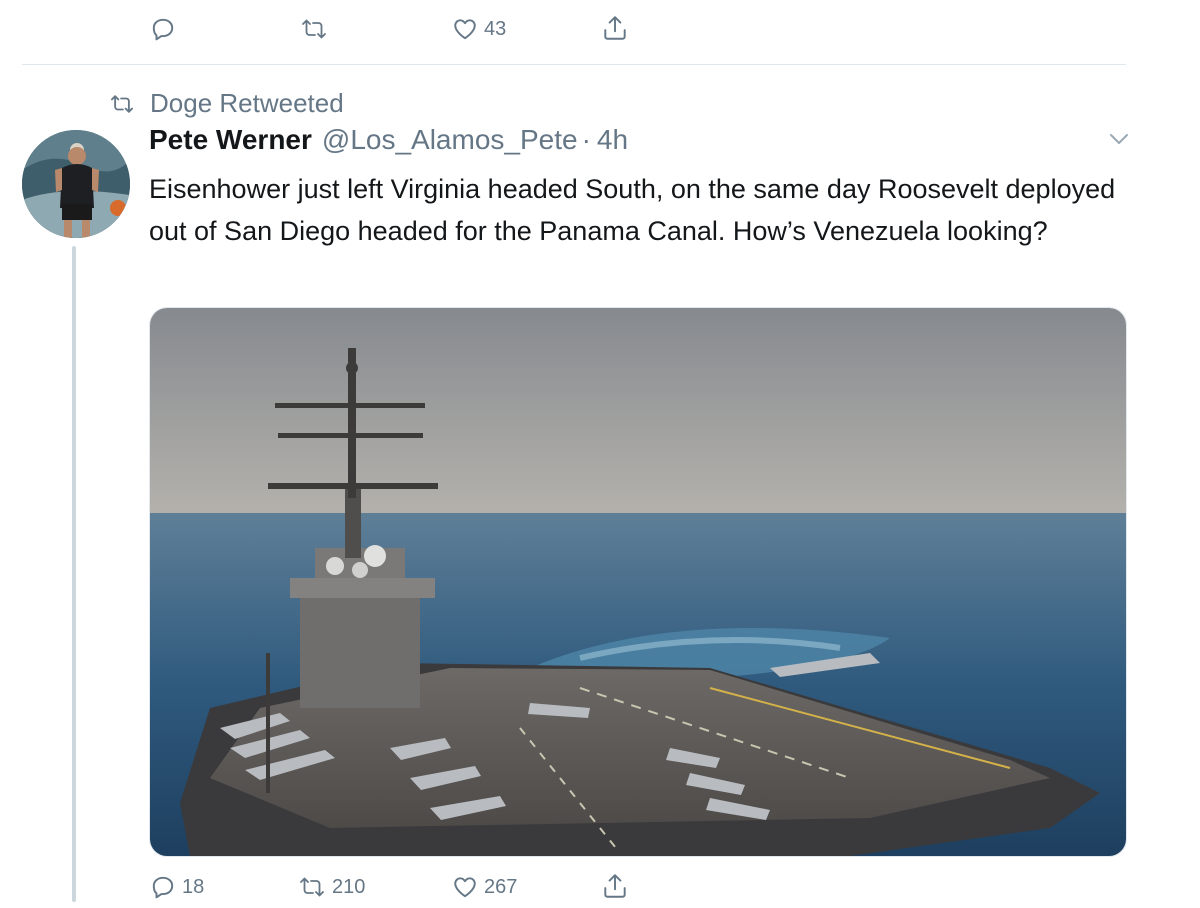 This screenshot has width=1200, height=908. Describe the element at coordinates (193, 886) in the screenshot. I see `reply-count: 18` at that location.